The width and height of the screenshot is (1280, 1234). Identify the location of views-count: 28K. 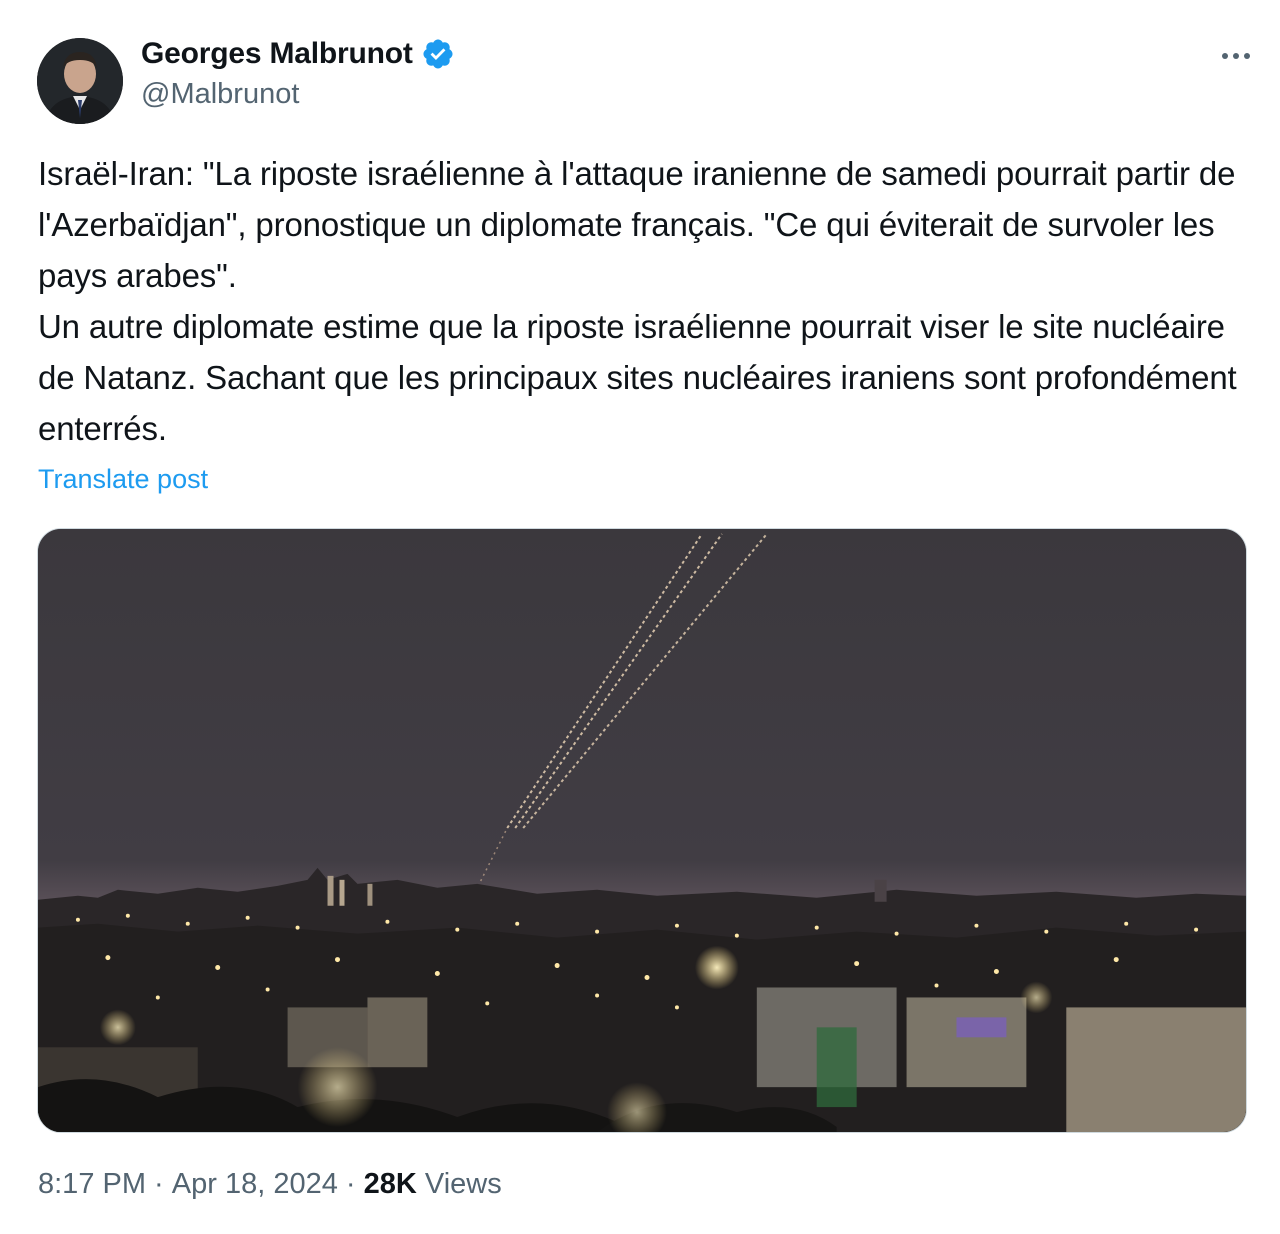
(390, 1184).